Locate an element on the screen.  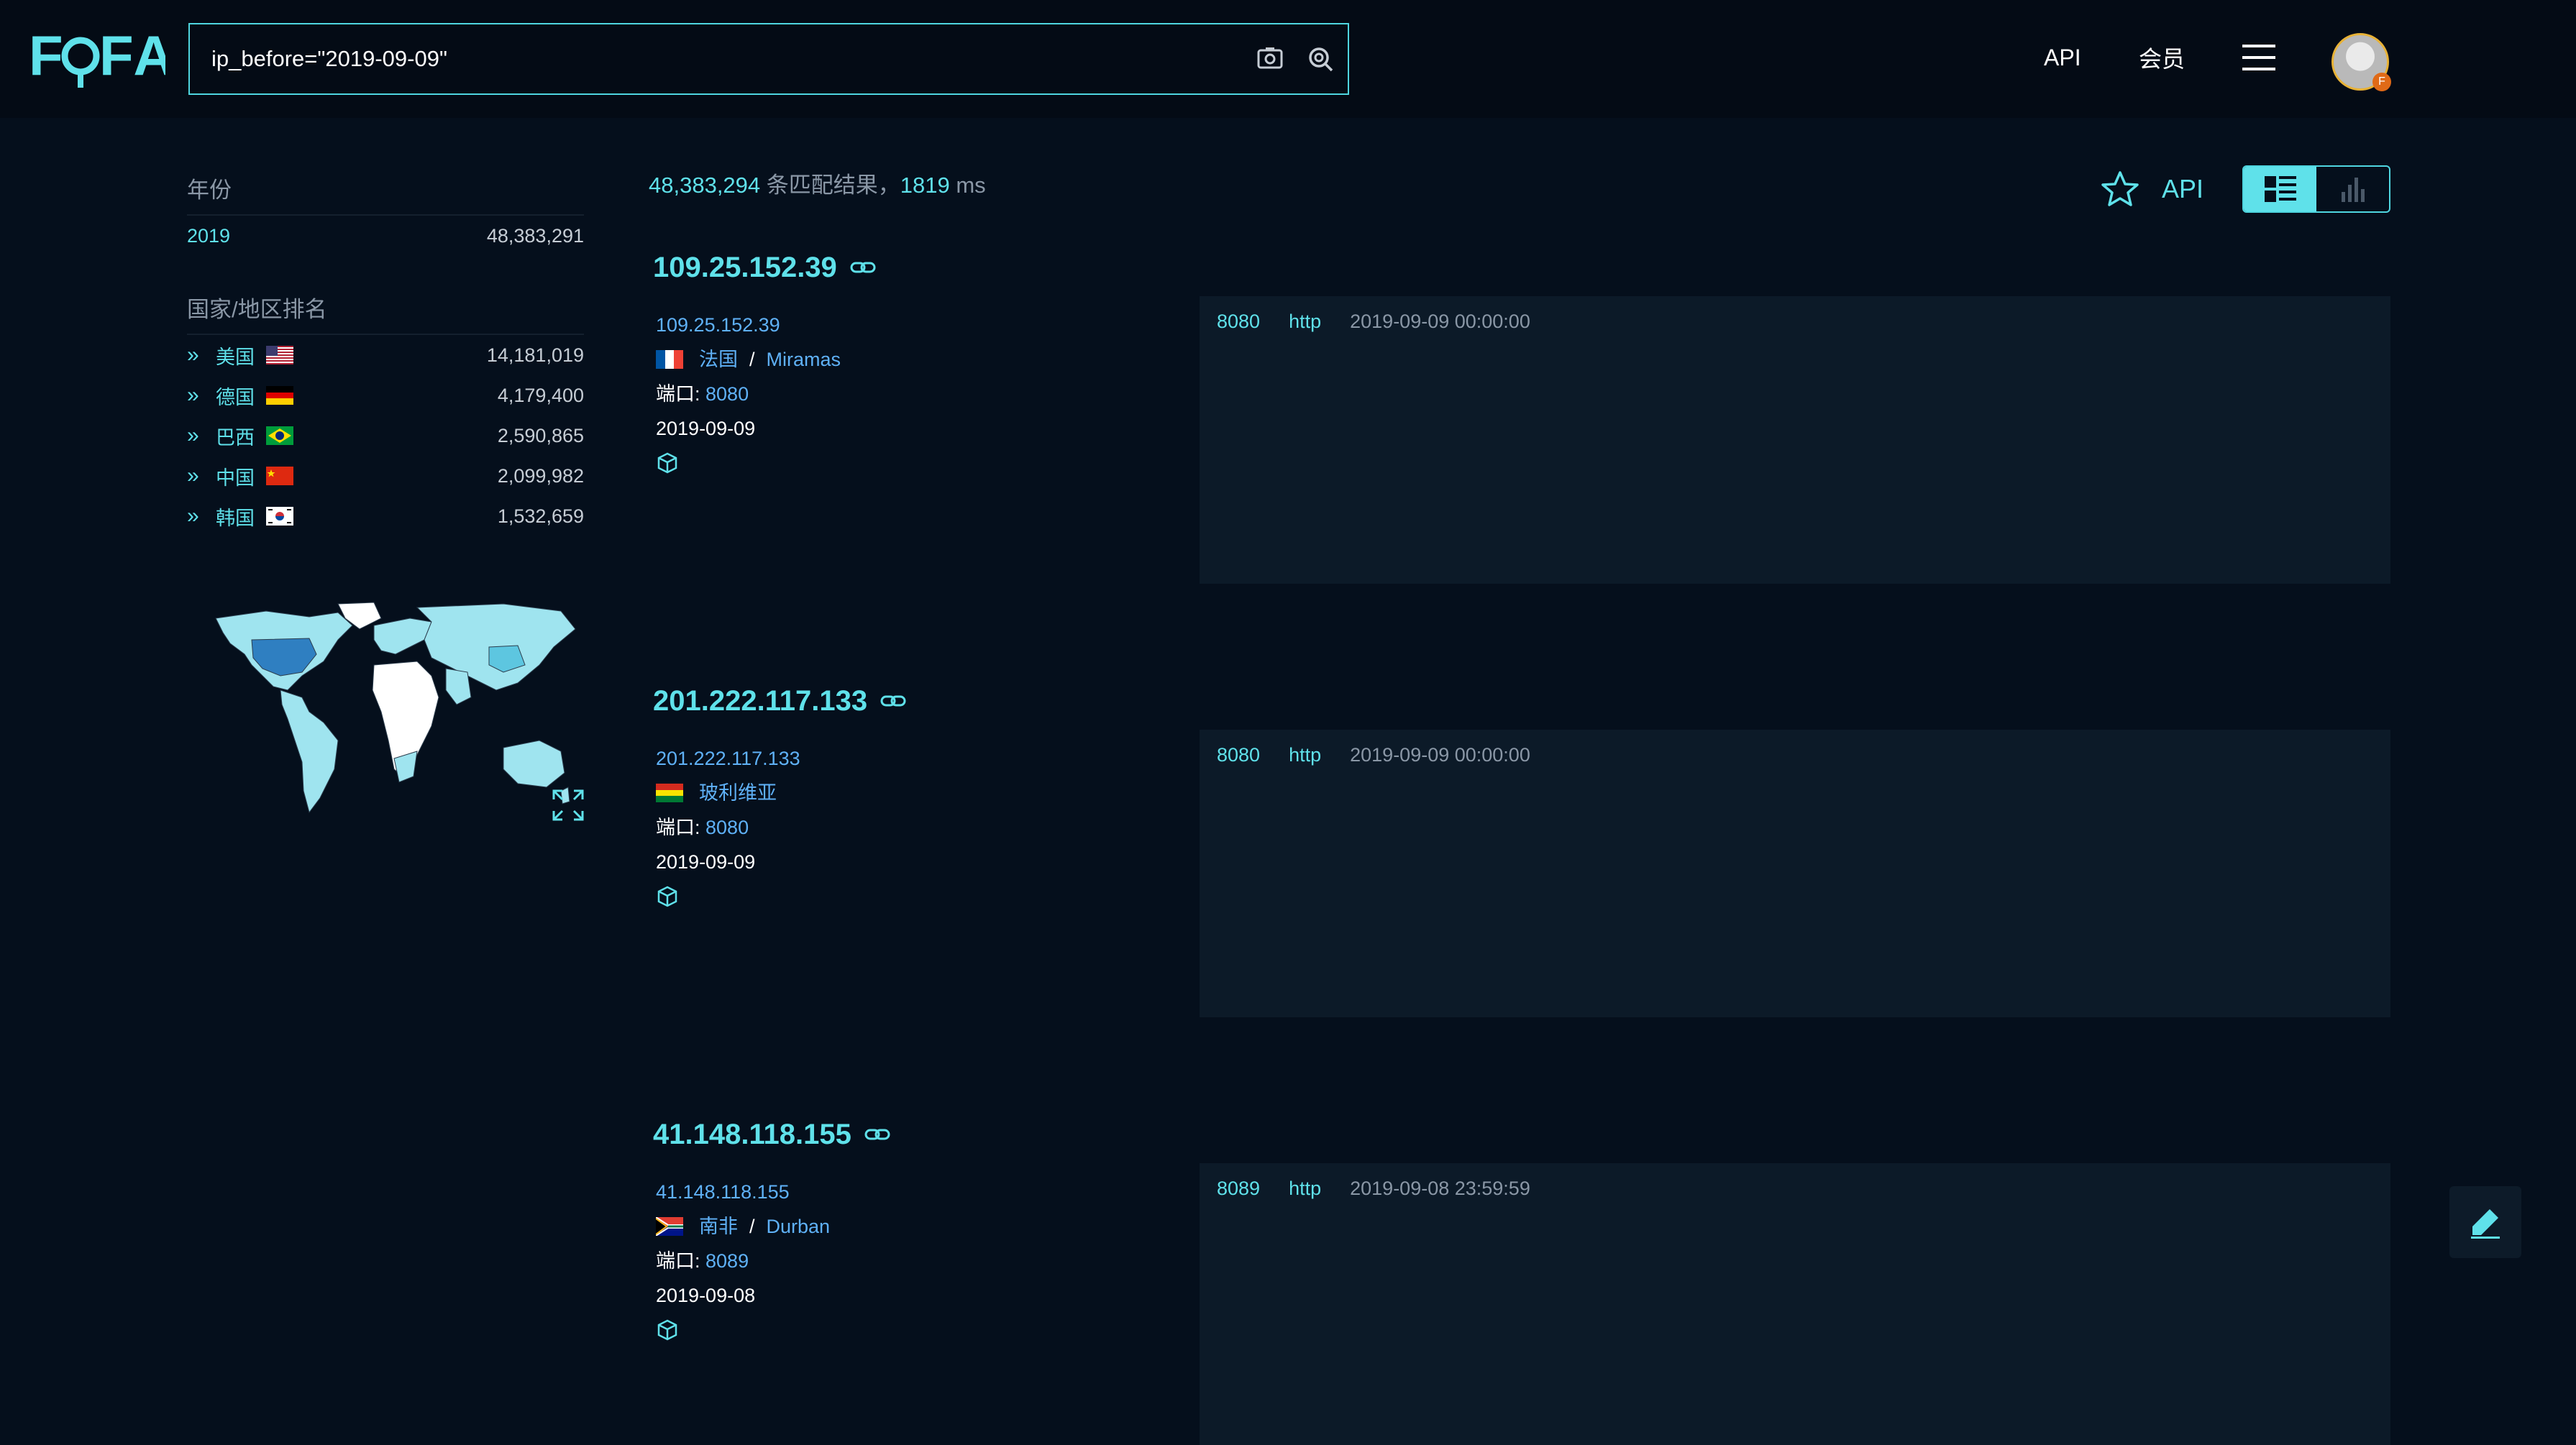
toolbar-api-link: API is located at coordinates (2182, 189).